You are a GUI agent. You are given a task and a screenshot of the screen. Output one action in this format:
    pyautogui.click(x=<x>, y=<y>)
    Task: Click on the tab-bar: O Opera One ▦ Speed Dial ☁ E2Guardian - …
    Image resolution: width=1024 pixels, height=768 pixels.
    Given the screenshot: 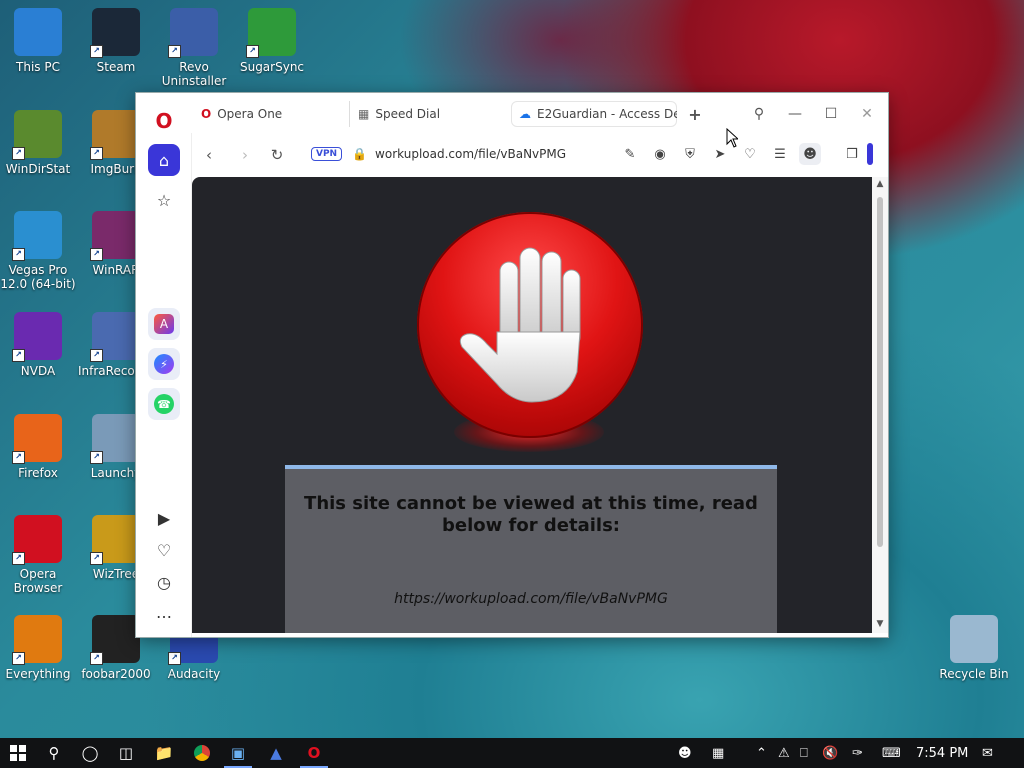 What is the action you would take?
    pyautogui.click(x=539, y=113)
    